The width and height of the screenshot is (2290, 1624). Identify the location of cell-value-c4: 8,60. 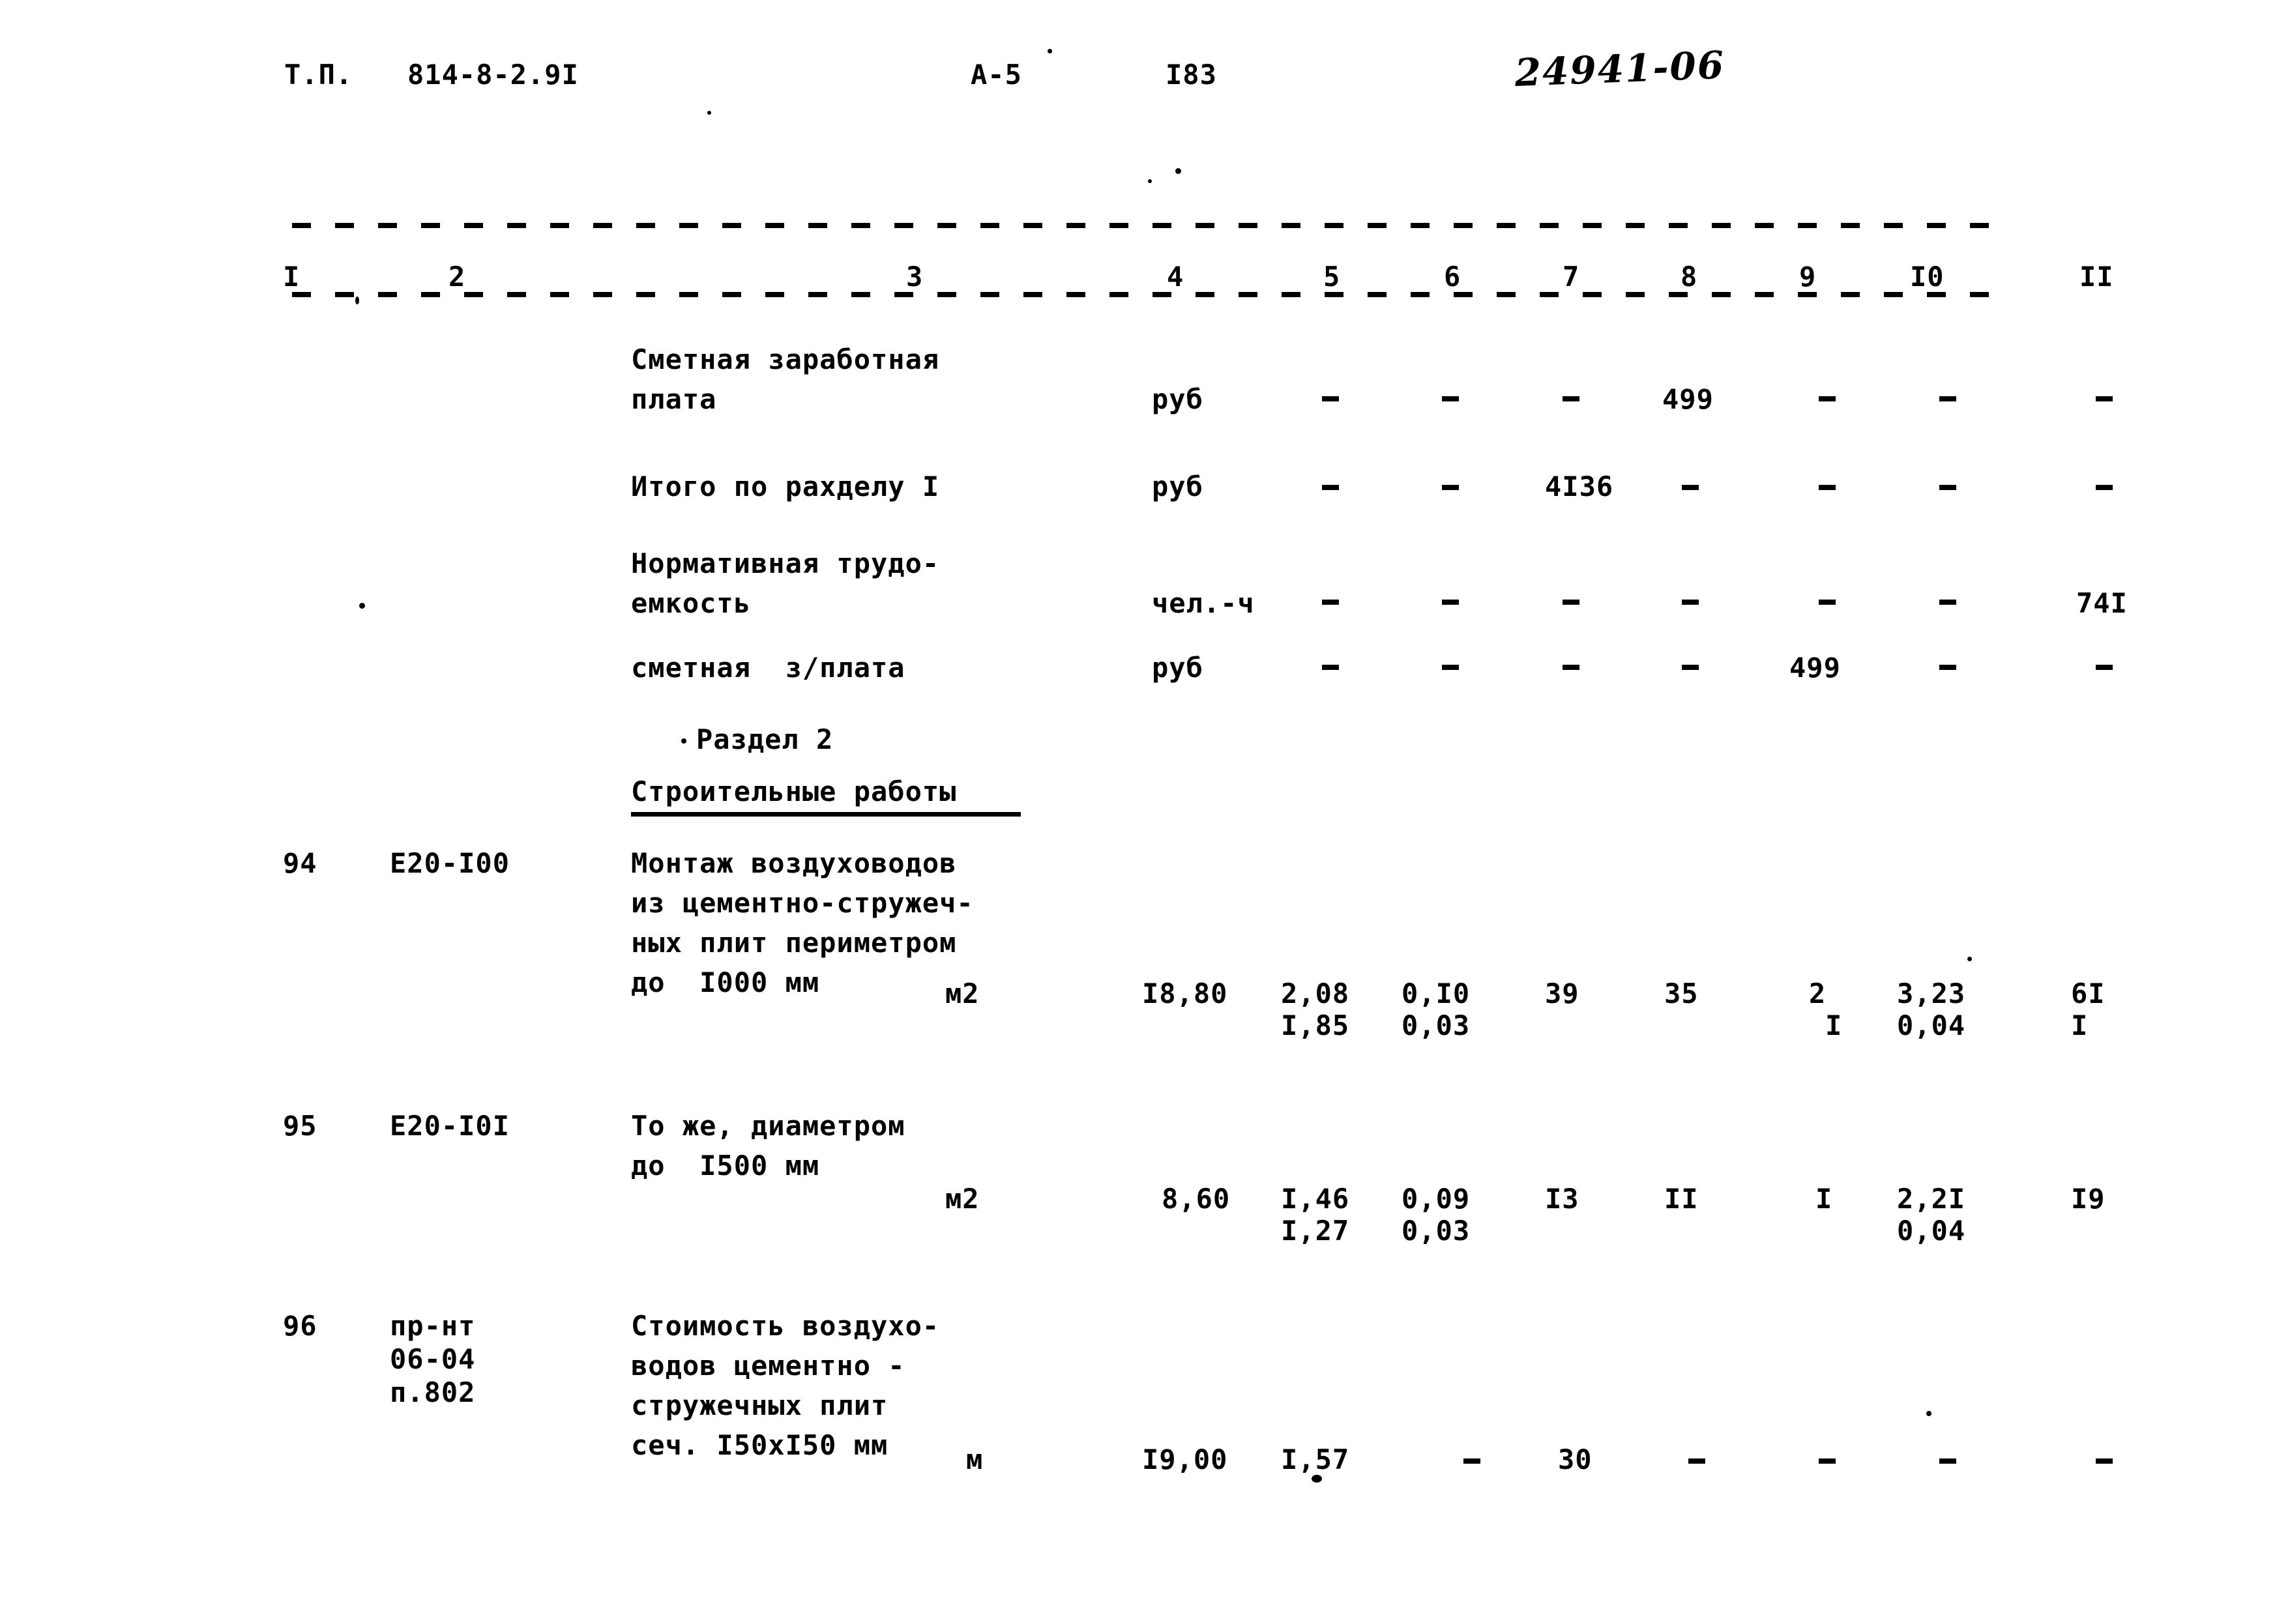
(1196, 1199).